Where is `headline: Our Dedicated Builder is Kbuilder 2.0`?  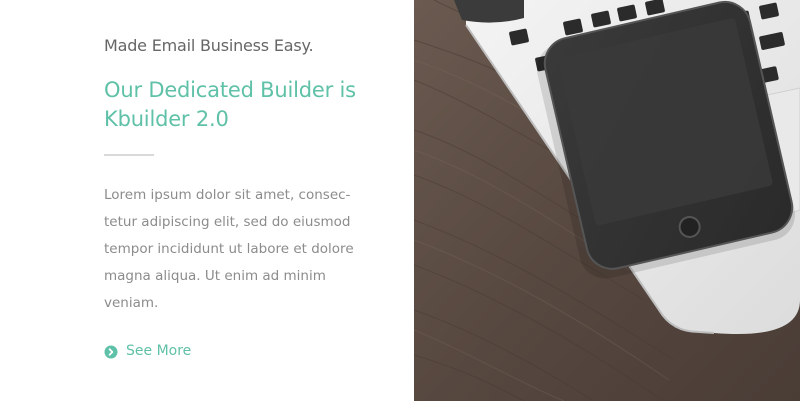 headline: Our Dedicated Builder is Kbuilder 2.0 is located at coordinates (230, 104).